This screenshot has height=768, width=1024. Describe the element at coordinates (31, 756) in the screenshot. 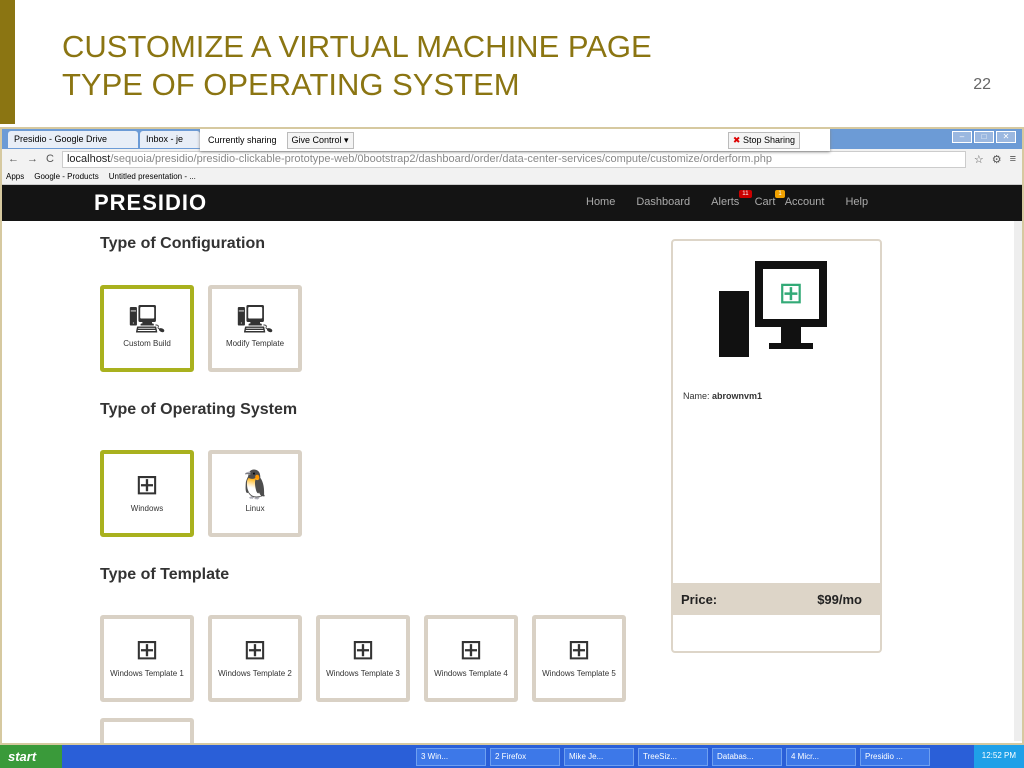

I see `start-button: start` at that location.